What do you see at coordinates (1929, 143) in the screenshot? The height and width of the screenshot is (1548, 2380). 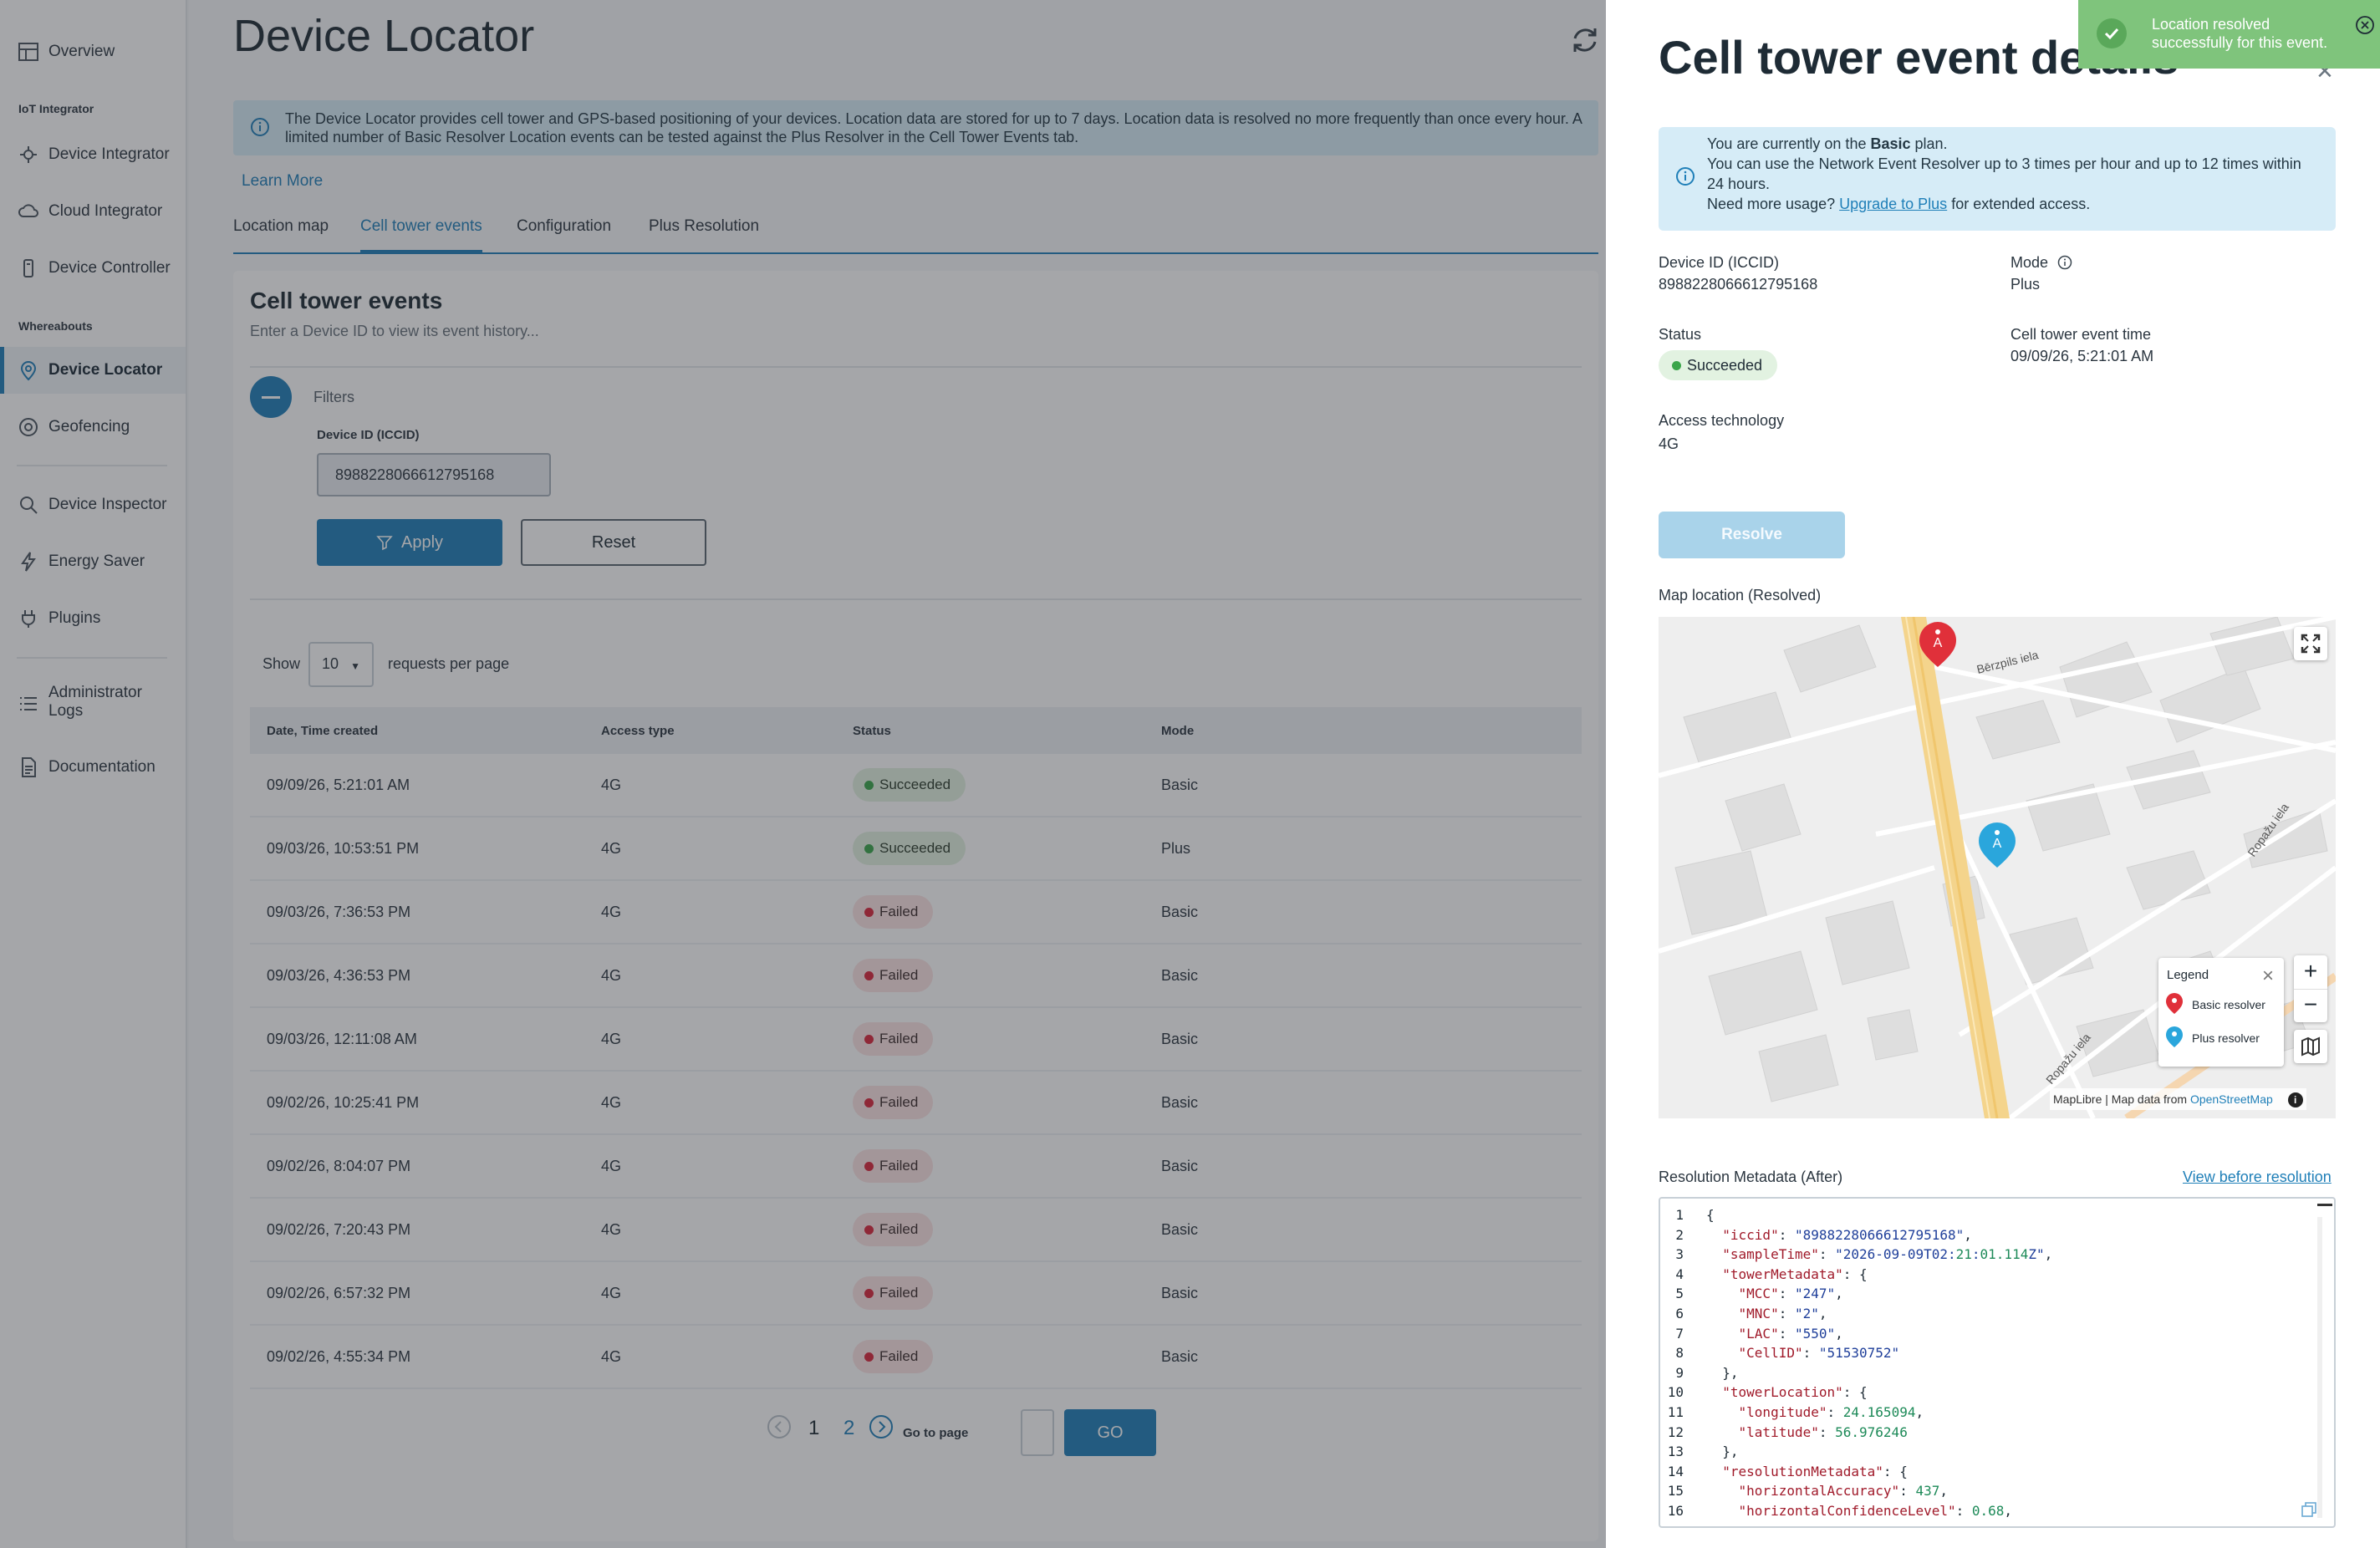 I see `plan-text: plan.` at bounding box center [1929, 143].